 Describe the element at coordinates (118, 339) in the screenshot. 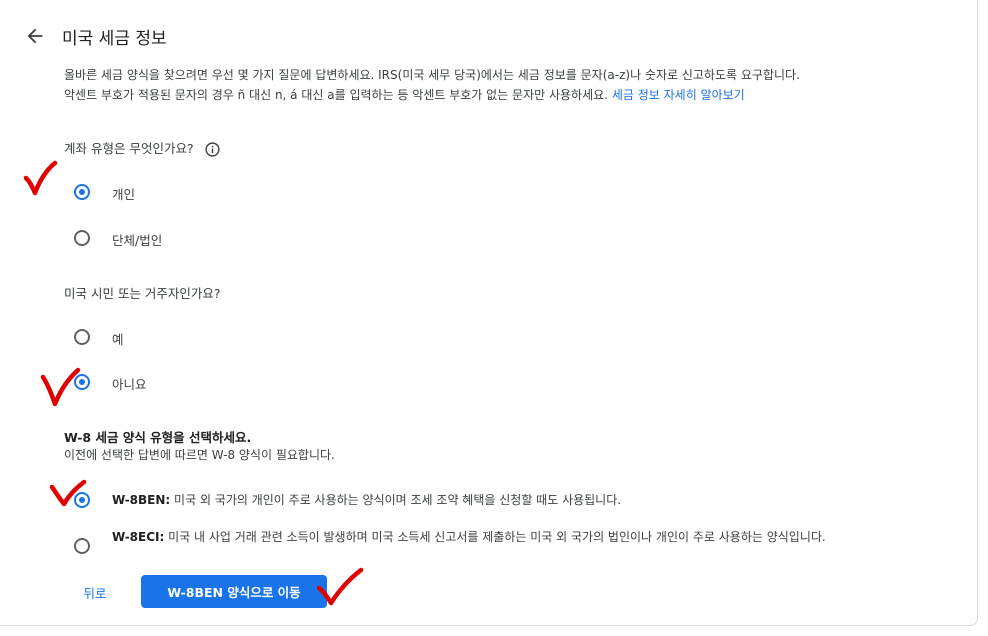

I see `option-label-yes: 예` at that location.